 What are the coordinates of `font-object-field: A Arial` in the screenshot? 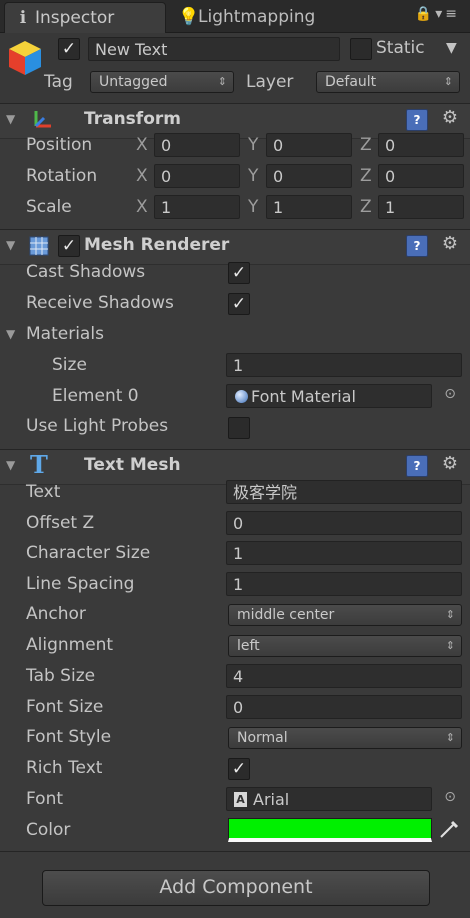 It's located at (329, 799).